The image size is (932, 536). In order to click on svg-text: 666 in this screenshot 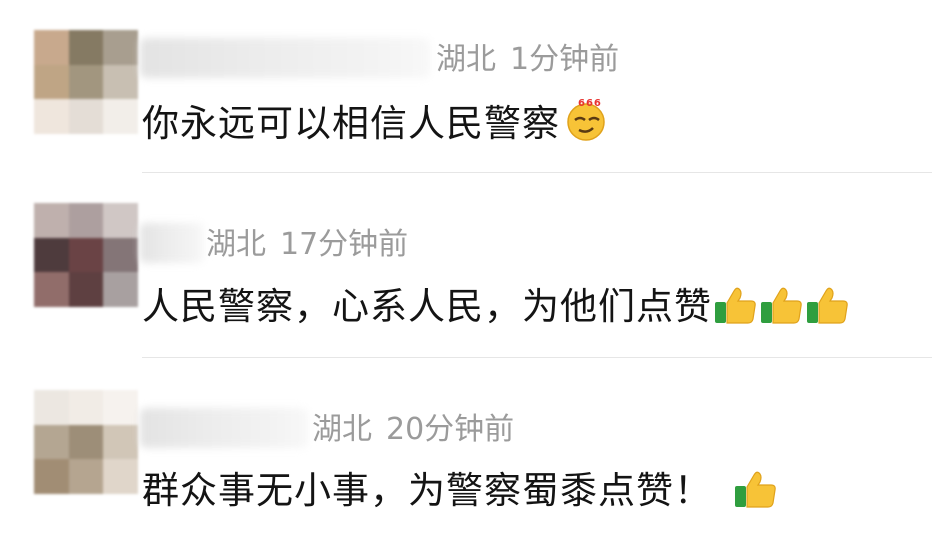, I will do `click(590, 103)`.